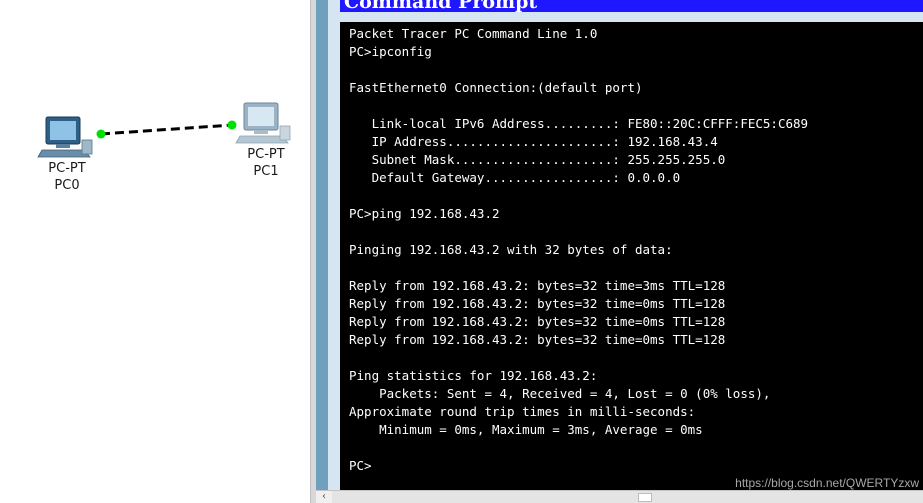 The image size is (923, 503). I want to click on ethernet-link, so click(166, 129).